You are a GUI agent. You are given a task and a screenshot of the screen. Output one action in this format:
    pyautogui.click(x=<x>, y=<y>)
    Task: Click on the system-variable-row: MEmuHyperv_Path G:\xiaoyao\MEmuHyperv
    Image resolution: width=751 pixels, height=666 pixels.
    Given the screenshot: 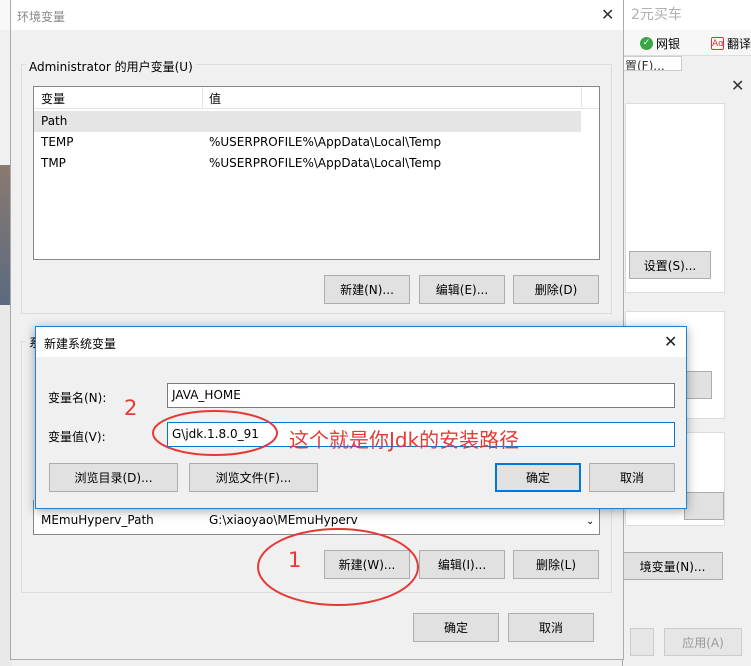 What is the action you would take?
    pyautogui.click(x=316, y=520)
    